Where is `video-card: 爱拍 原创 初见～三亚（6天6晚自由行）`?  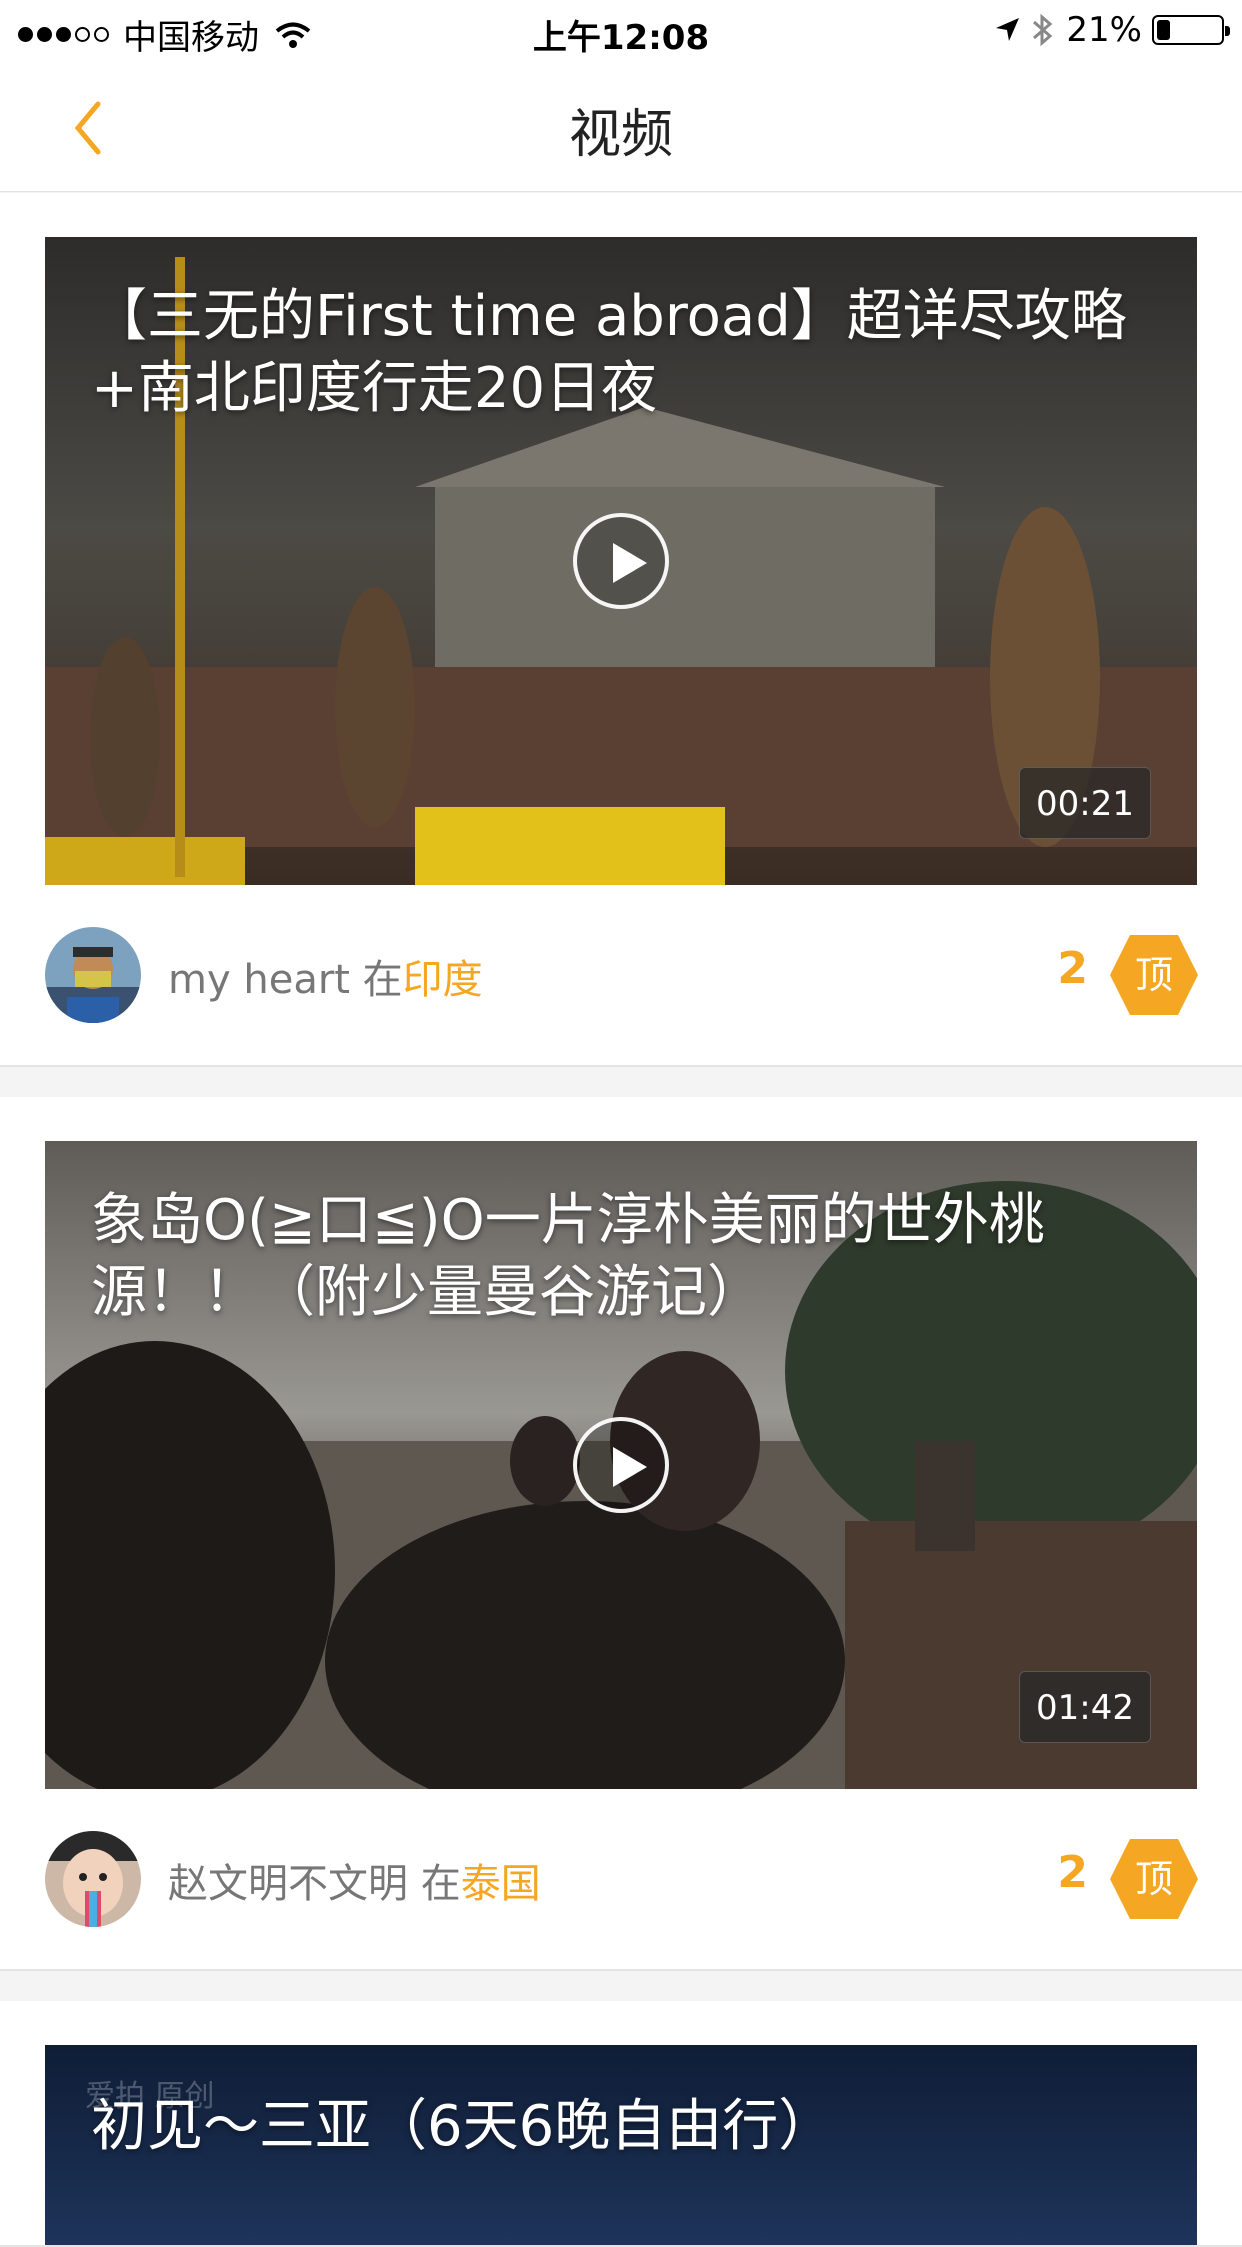 video-card: 爱拍 原创 初见～三亚（6天6晚自由行） is located at coordinates (621, 2124).